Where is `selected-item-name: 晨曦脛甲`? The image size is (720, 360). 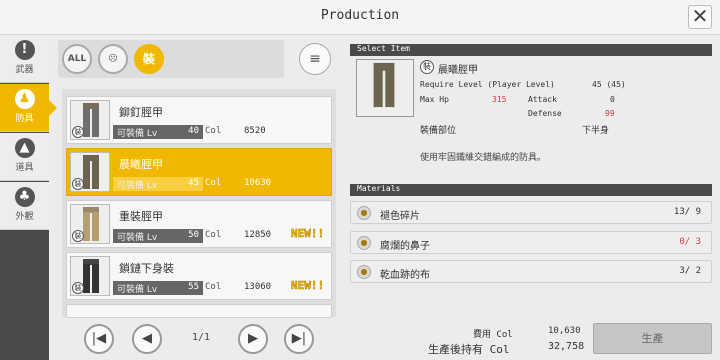
selected-item-name: 晨曦脛甲 is located at coordinates (458, 70).